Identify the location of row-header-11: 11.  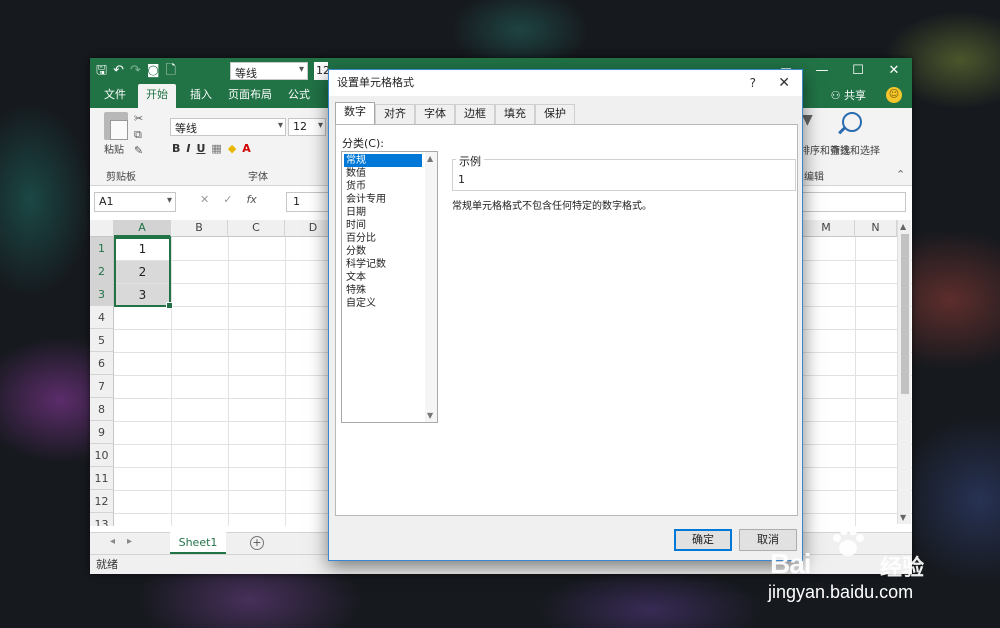
(102, 478).